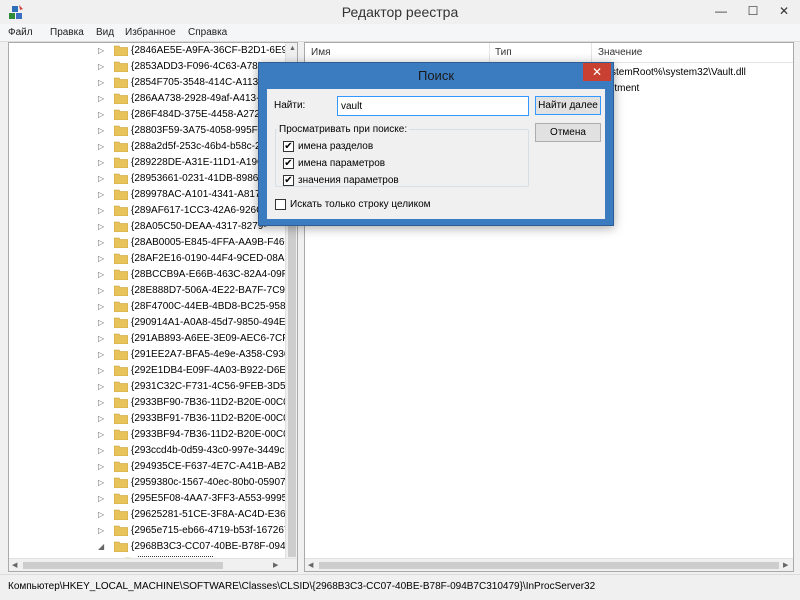 The width and height of the screenshot is (800, 600). What do you see at coordinates (123, 565) in the screenshot?
I see `tree-hscroll-thumb` at bounding box center [123, 565].